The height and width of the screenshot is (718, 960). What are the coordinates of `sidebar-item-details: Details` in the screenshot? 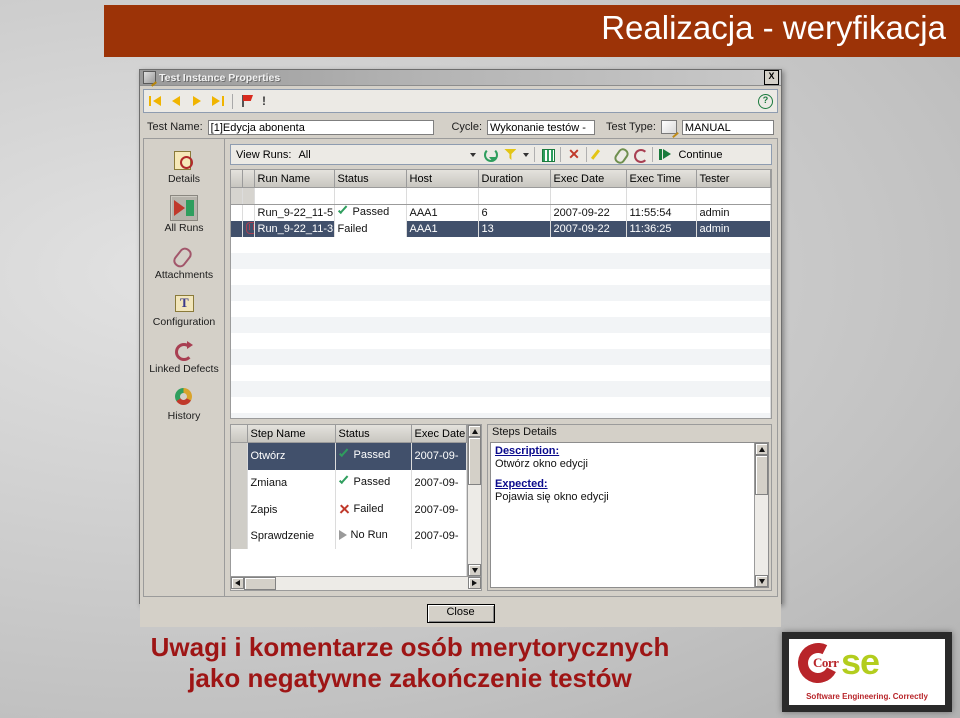 It's located at (184, 166).